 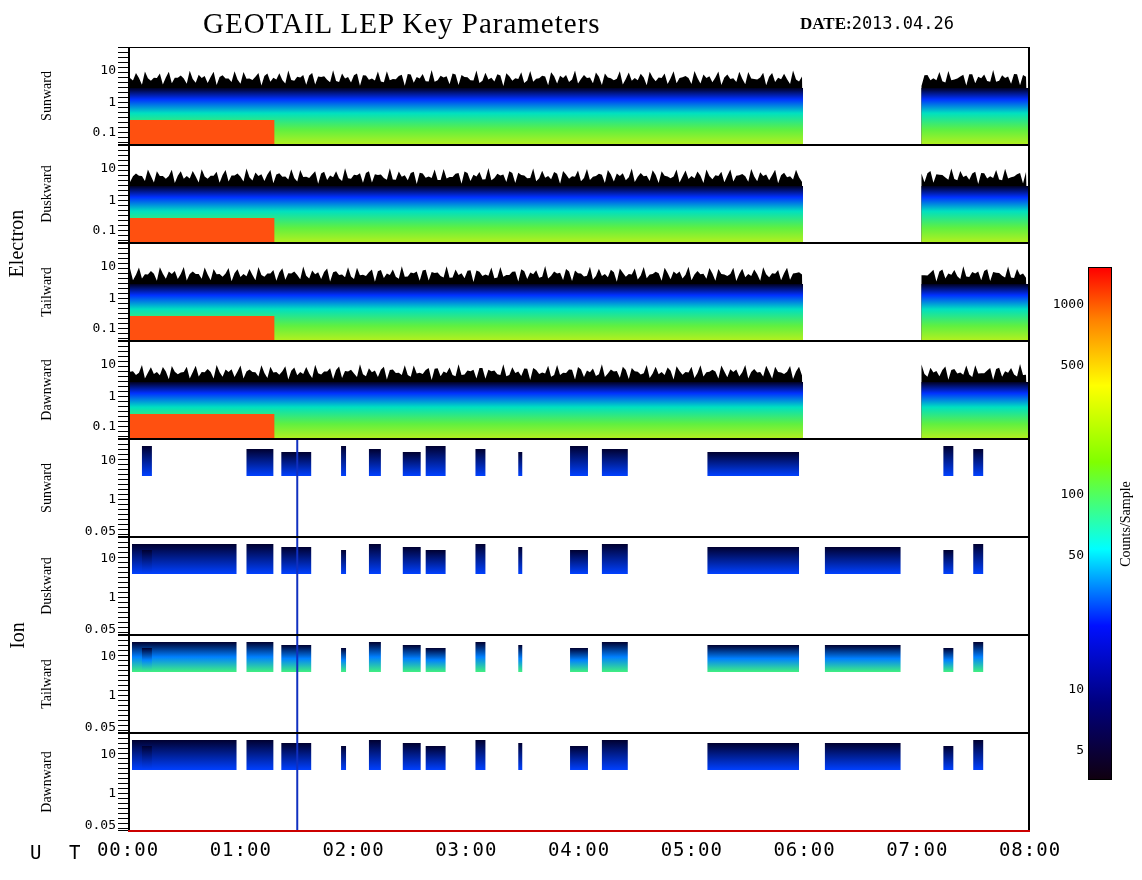 What do you see at coordinates (17, 243) in the screenshot?
I see `group-label: Electron` at bounding box center [17, 243].